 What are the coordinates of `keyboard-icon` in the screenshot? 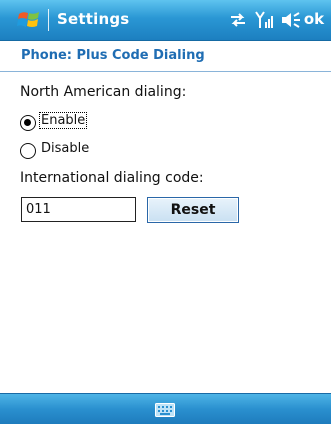 It's located at (165, 410).